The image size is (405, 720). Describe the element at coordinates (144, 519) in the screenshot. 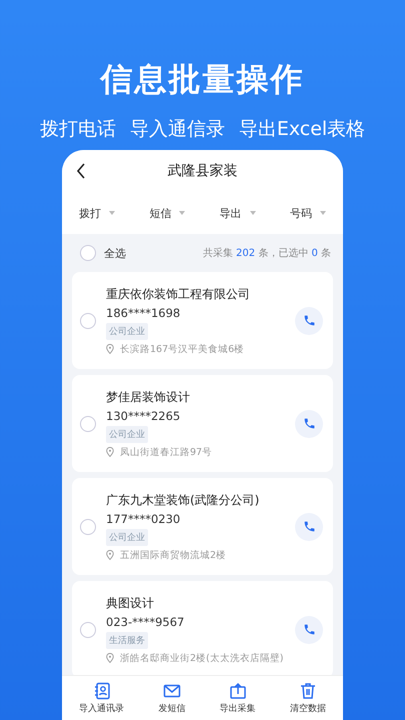

I see `phone-number: 177****0230` at that location.